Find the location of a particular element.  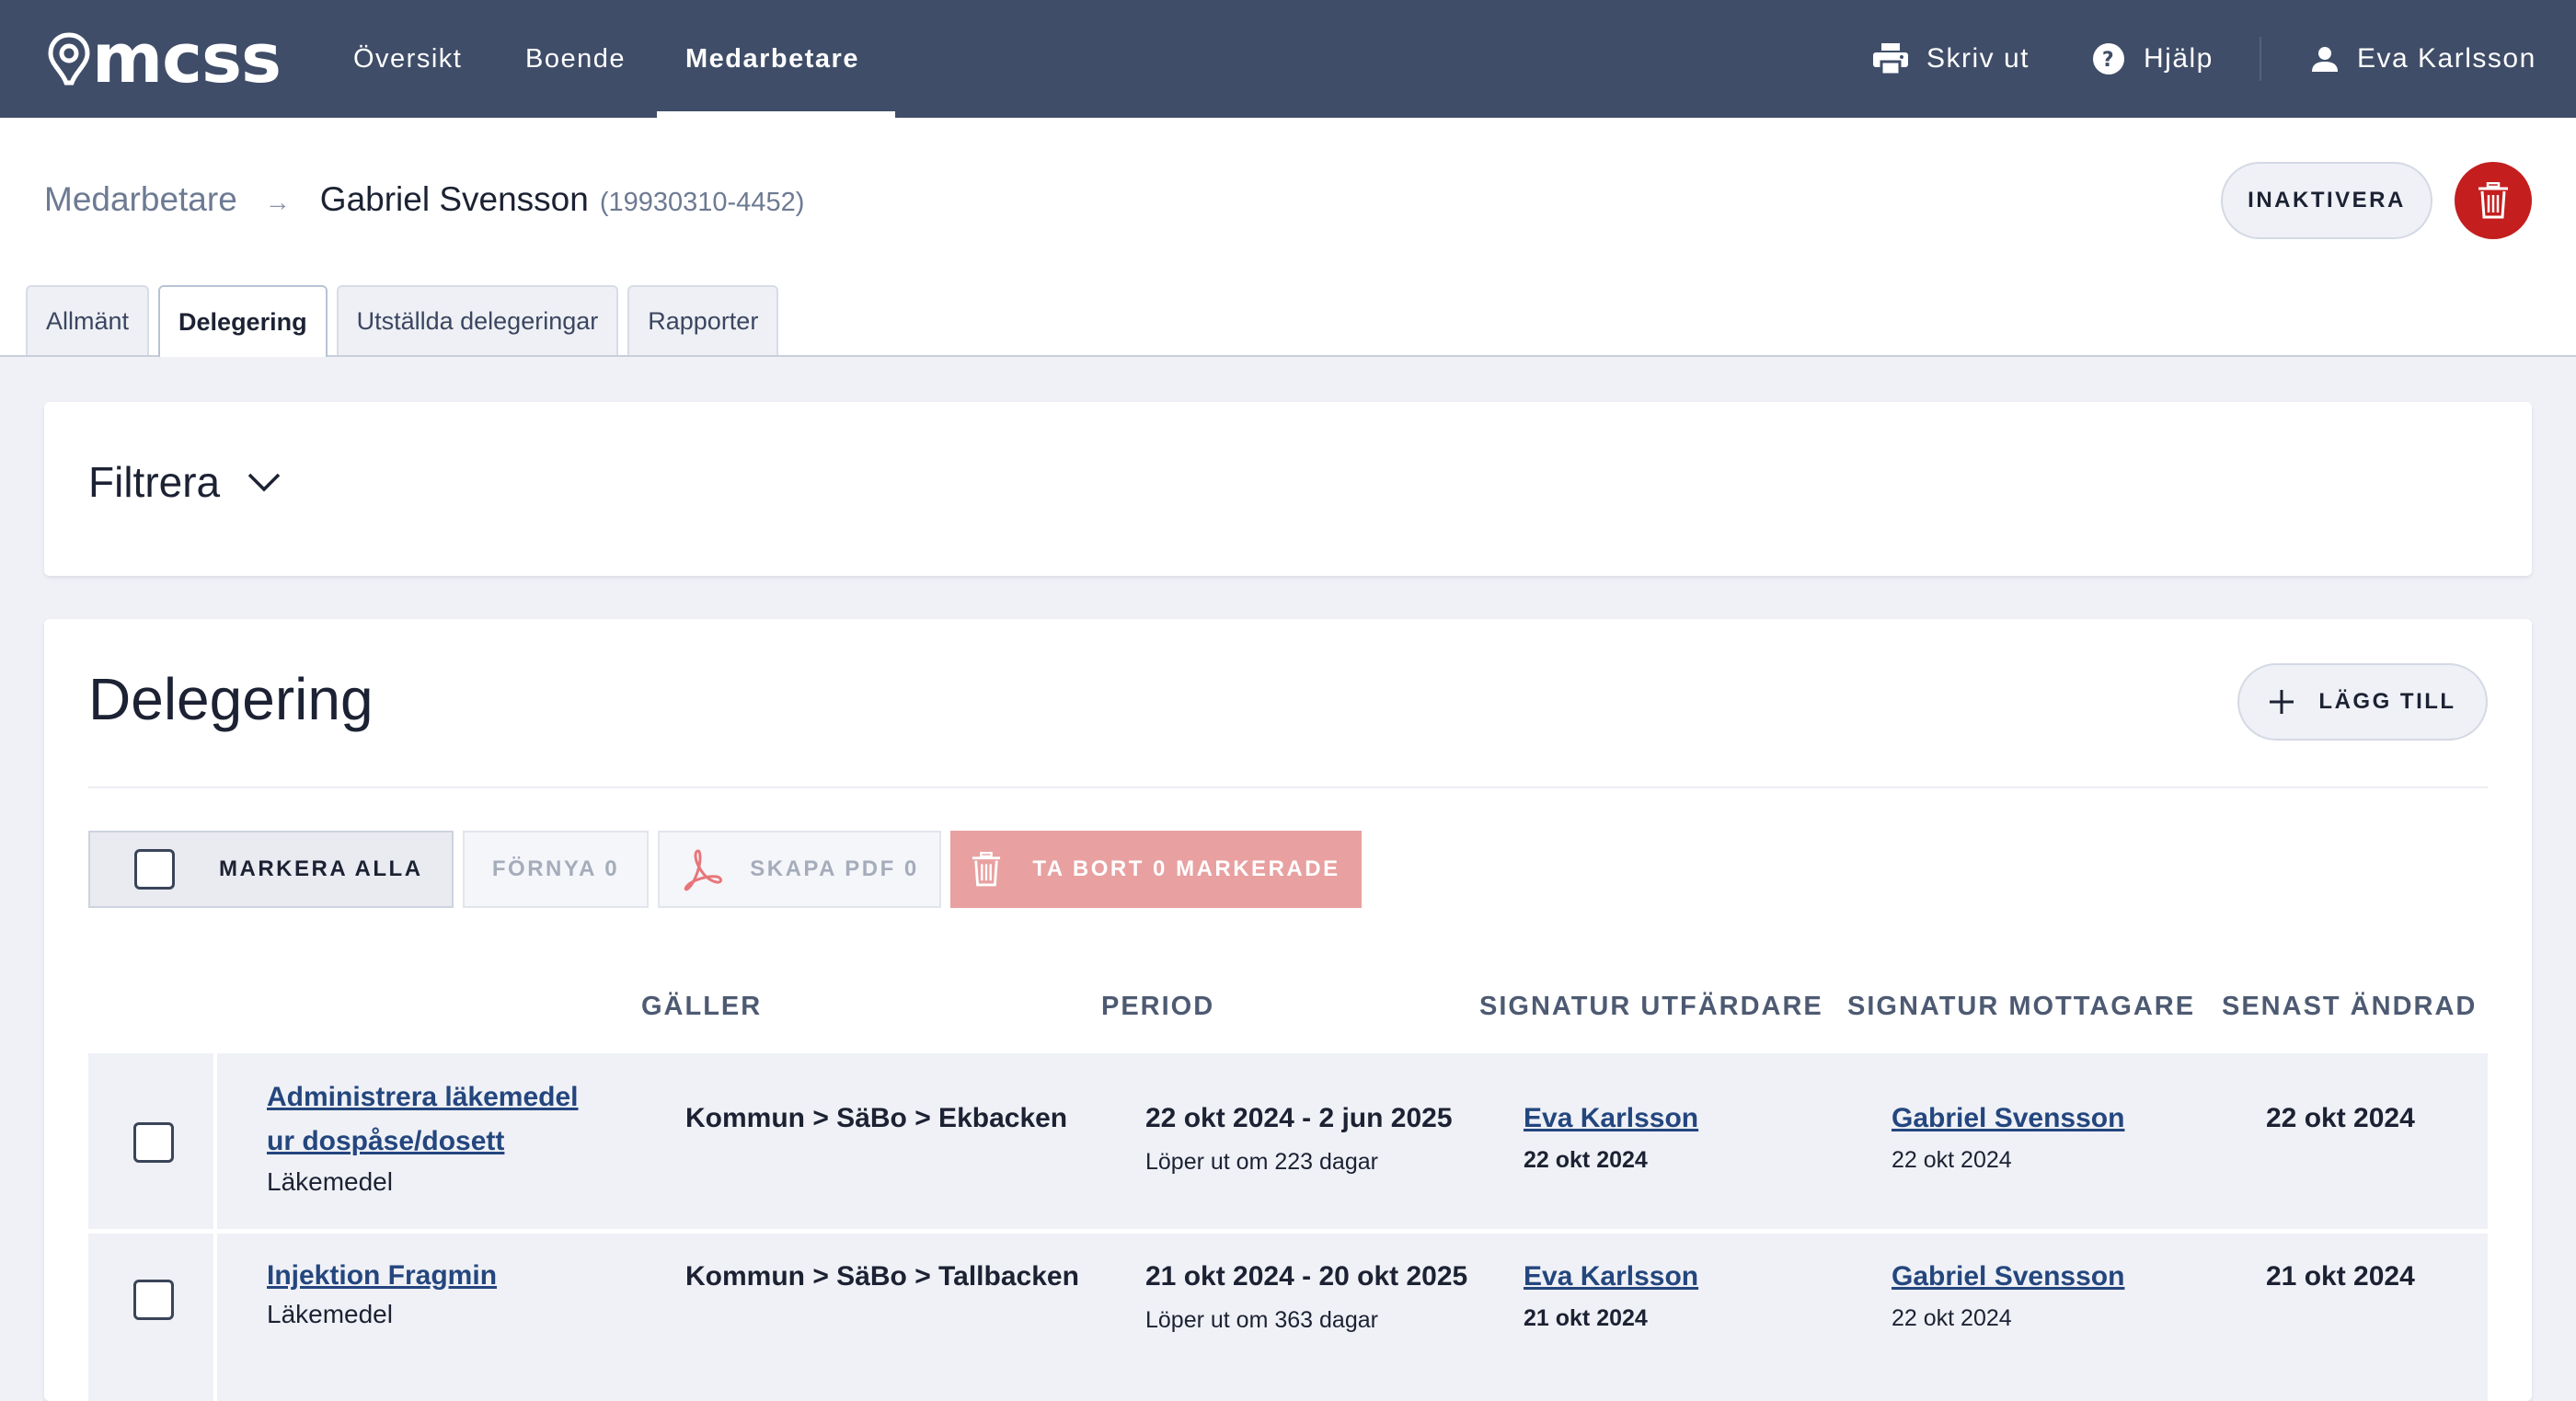

tab-allmant: Allmänt is located at coordinates (88, 320).